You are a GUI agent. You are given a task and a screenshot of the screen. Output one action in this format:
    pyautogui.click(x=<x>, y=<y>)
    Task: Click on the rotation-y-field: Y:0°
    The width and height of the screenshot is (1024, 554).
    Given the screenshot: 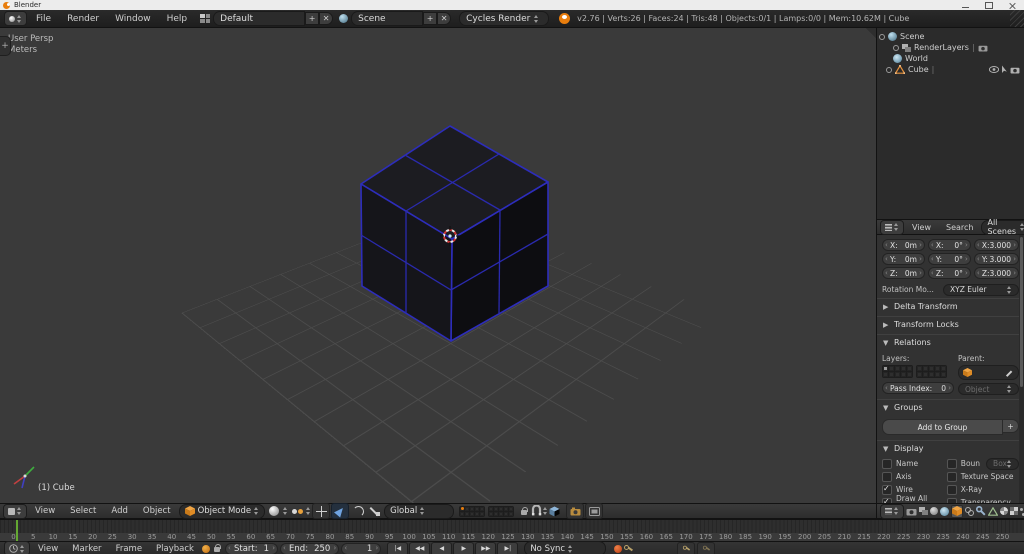 What is the action you would take?
    pyautogui.click(x=949, y=259)
    